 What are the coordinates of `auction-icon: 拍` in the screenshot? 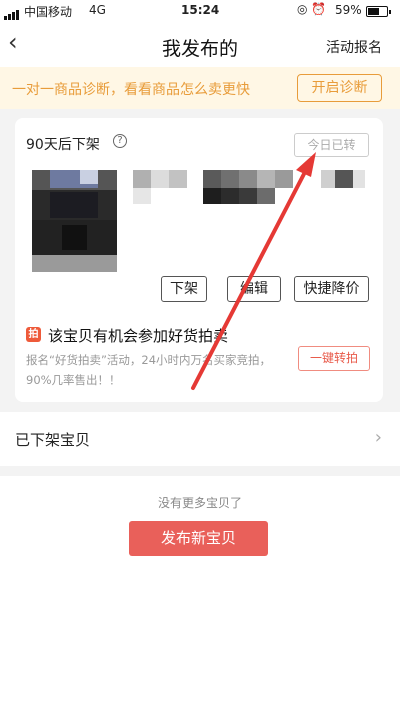 It's located at (33, 334).